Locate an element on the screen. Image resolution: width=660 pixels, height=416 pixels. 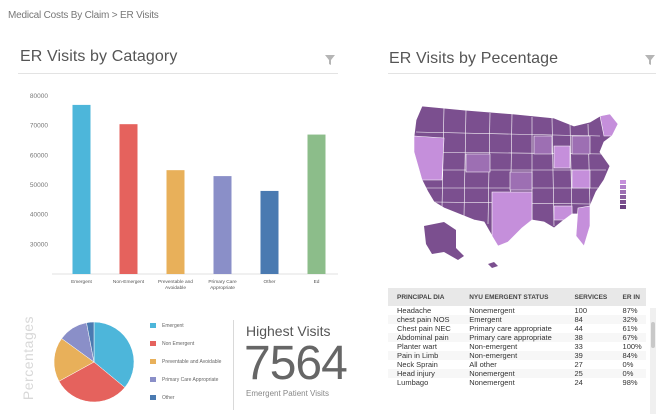
cell-er-in: 32% is located at coordinates (630, 319).